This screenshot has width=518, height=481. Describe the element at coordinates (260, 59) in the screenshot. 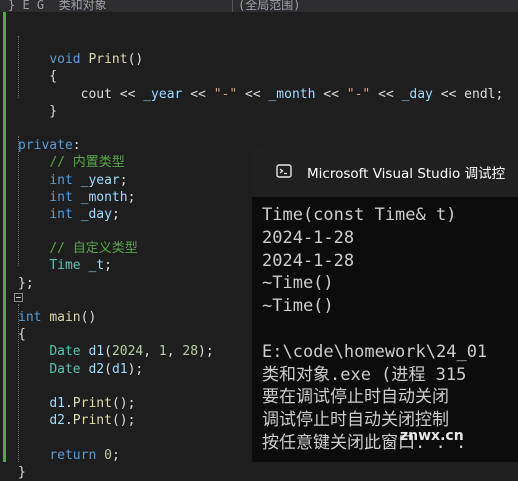

I see `code-line: void Print()` at that location.